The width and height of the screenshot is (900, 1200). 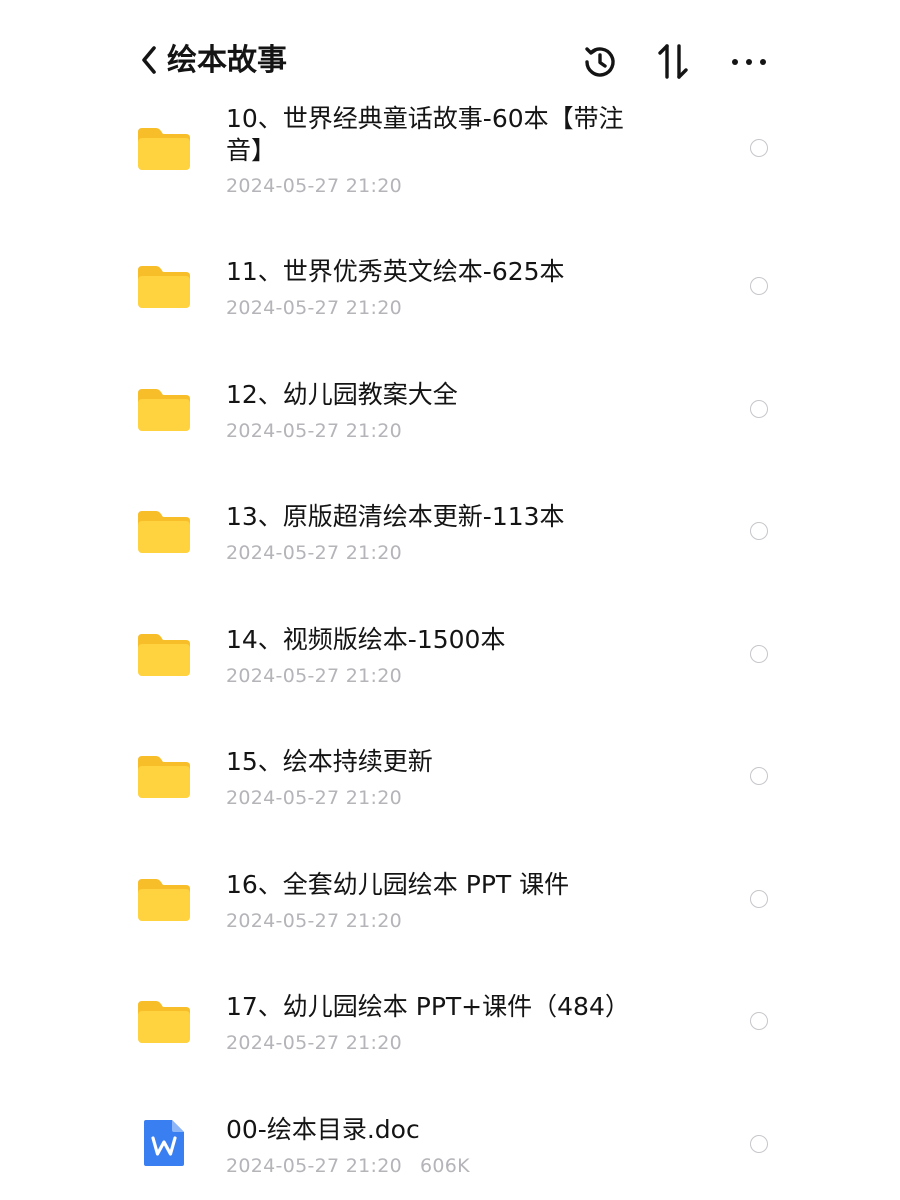 I want to click on folder-row: 10、世界经典童话故事-60本【带注音】 2024-05-27 21:20, so click(x=450, y=155).